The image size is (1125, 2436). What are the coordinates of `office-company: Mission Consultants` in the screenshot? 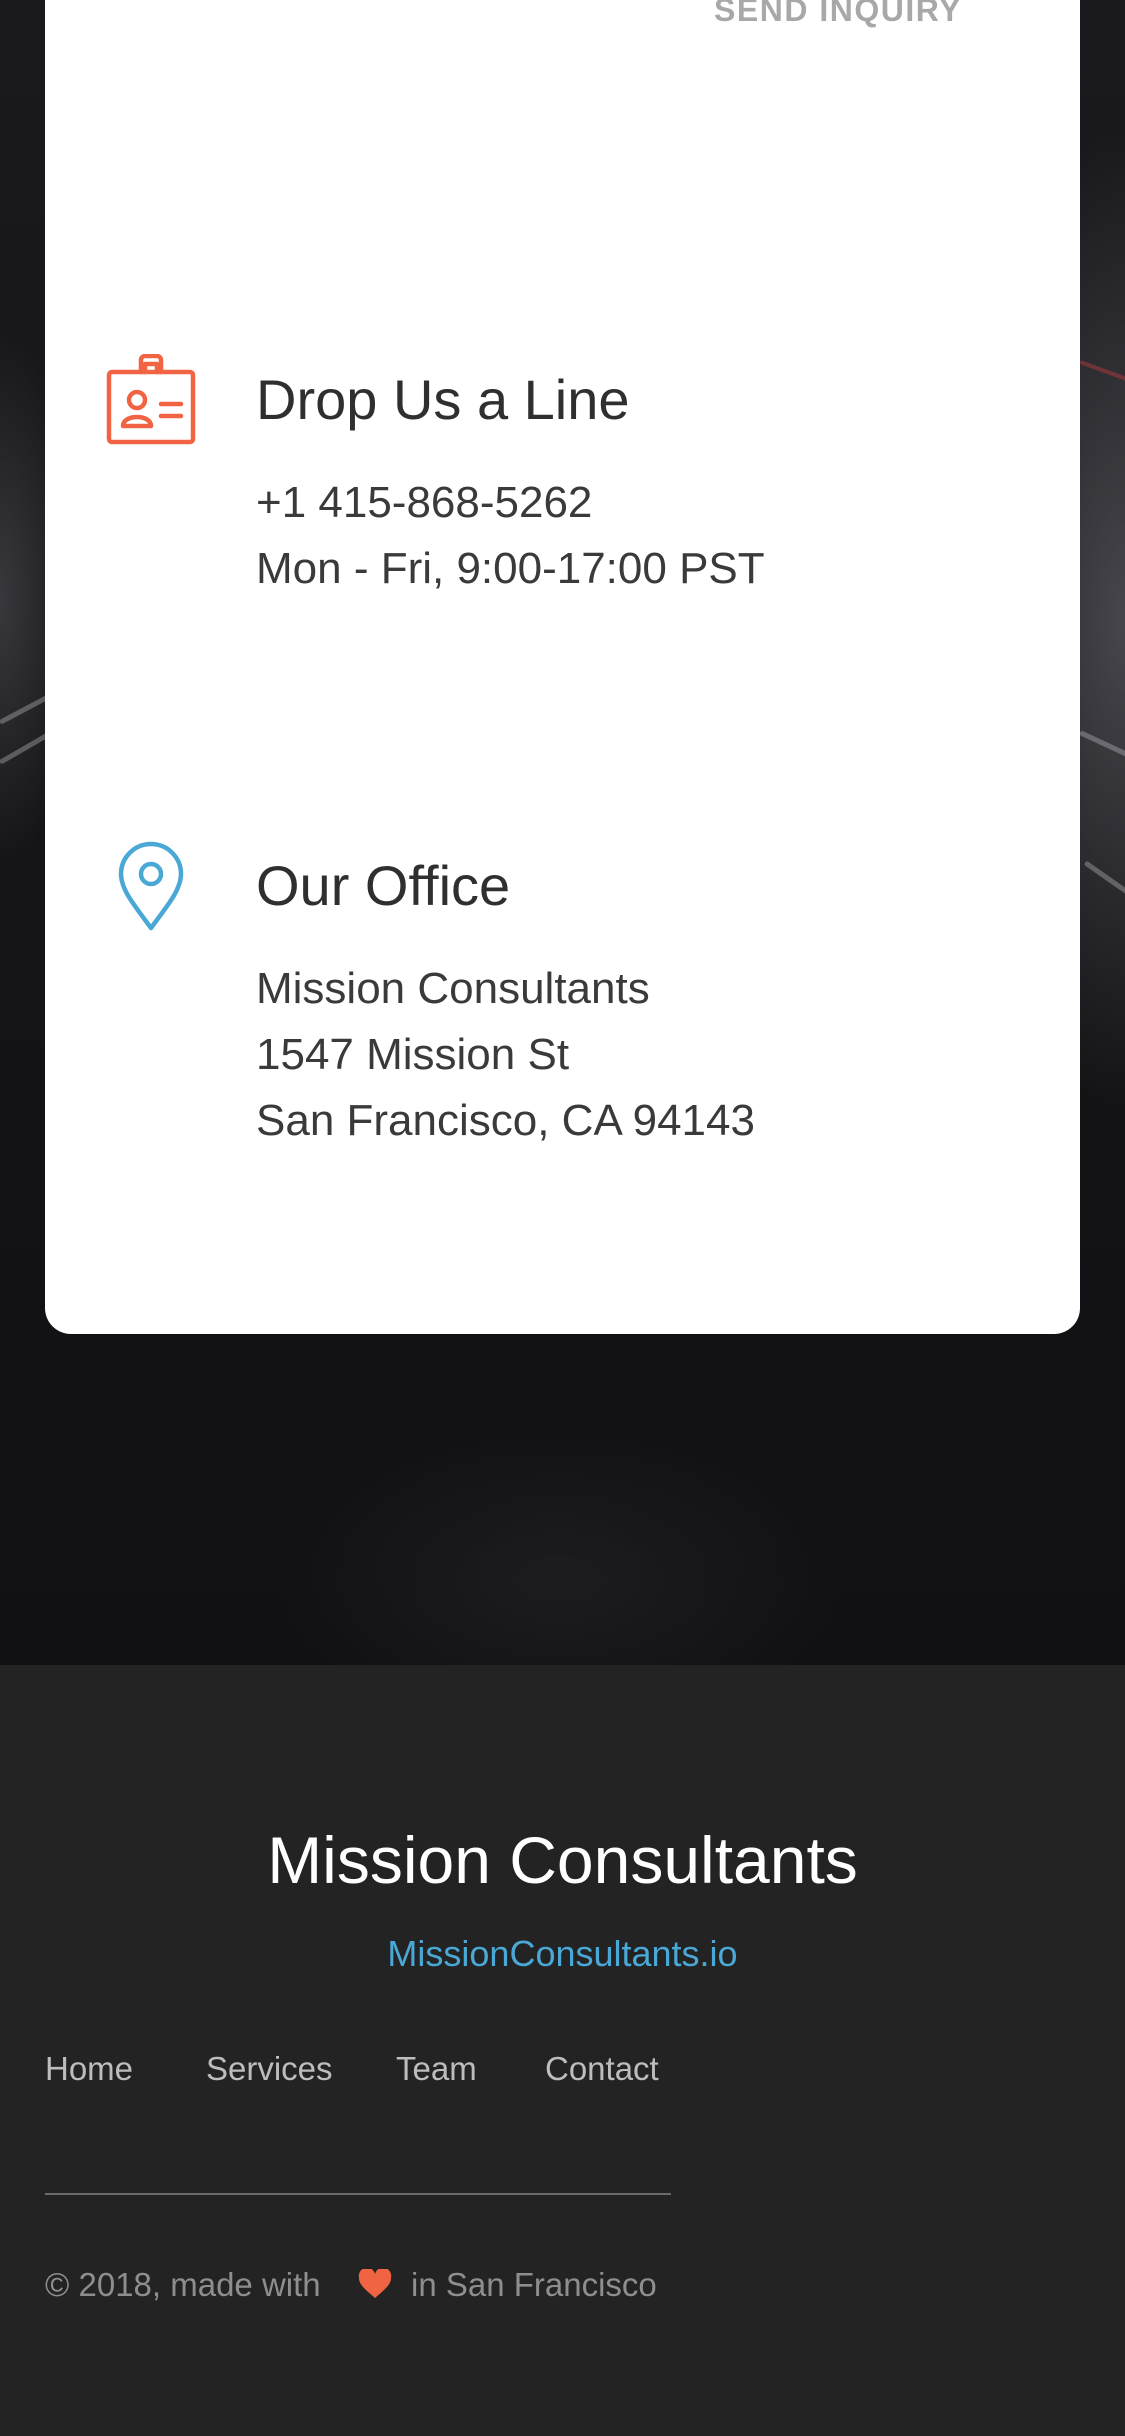 It's located at (453, 988).